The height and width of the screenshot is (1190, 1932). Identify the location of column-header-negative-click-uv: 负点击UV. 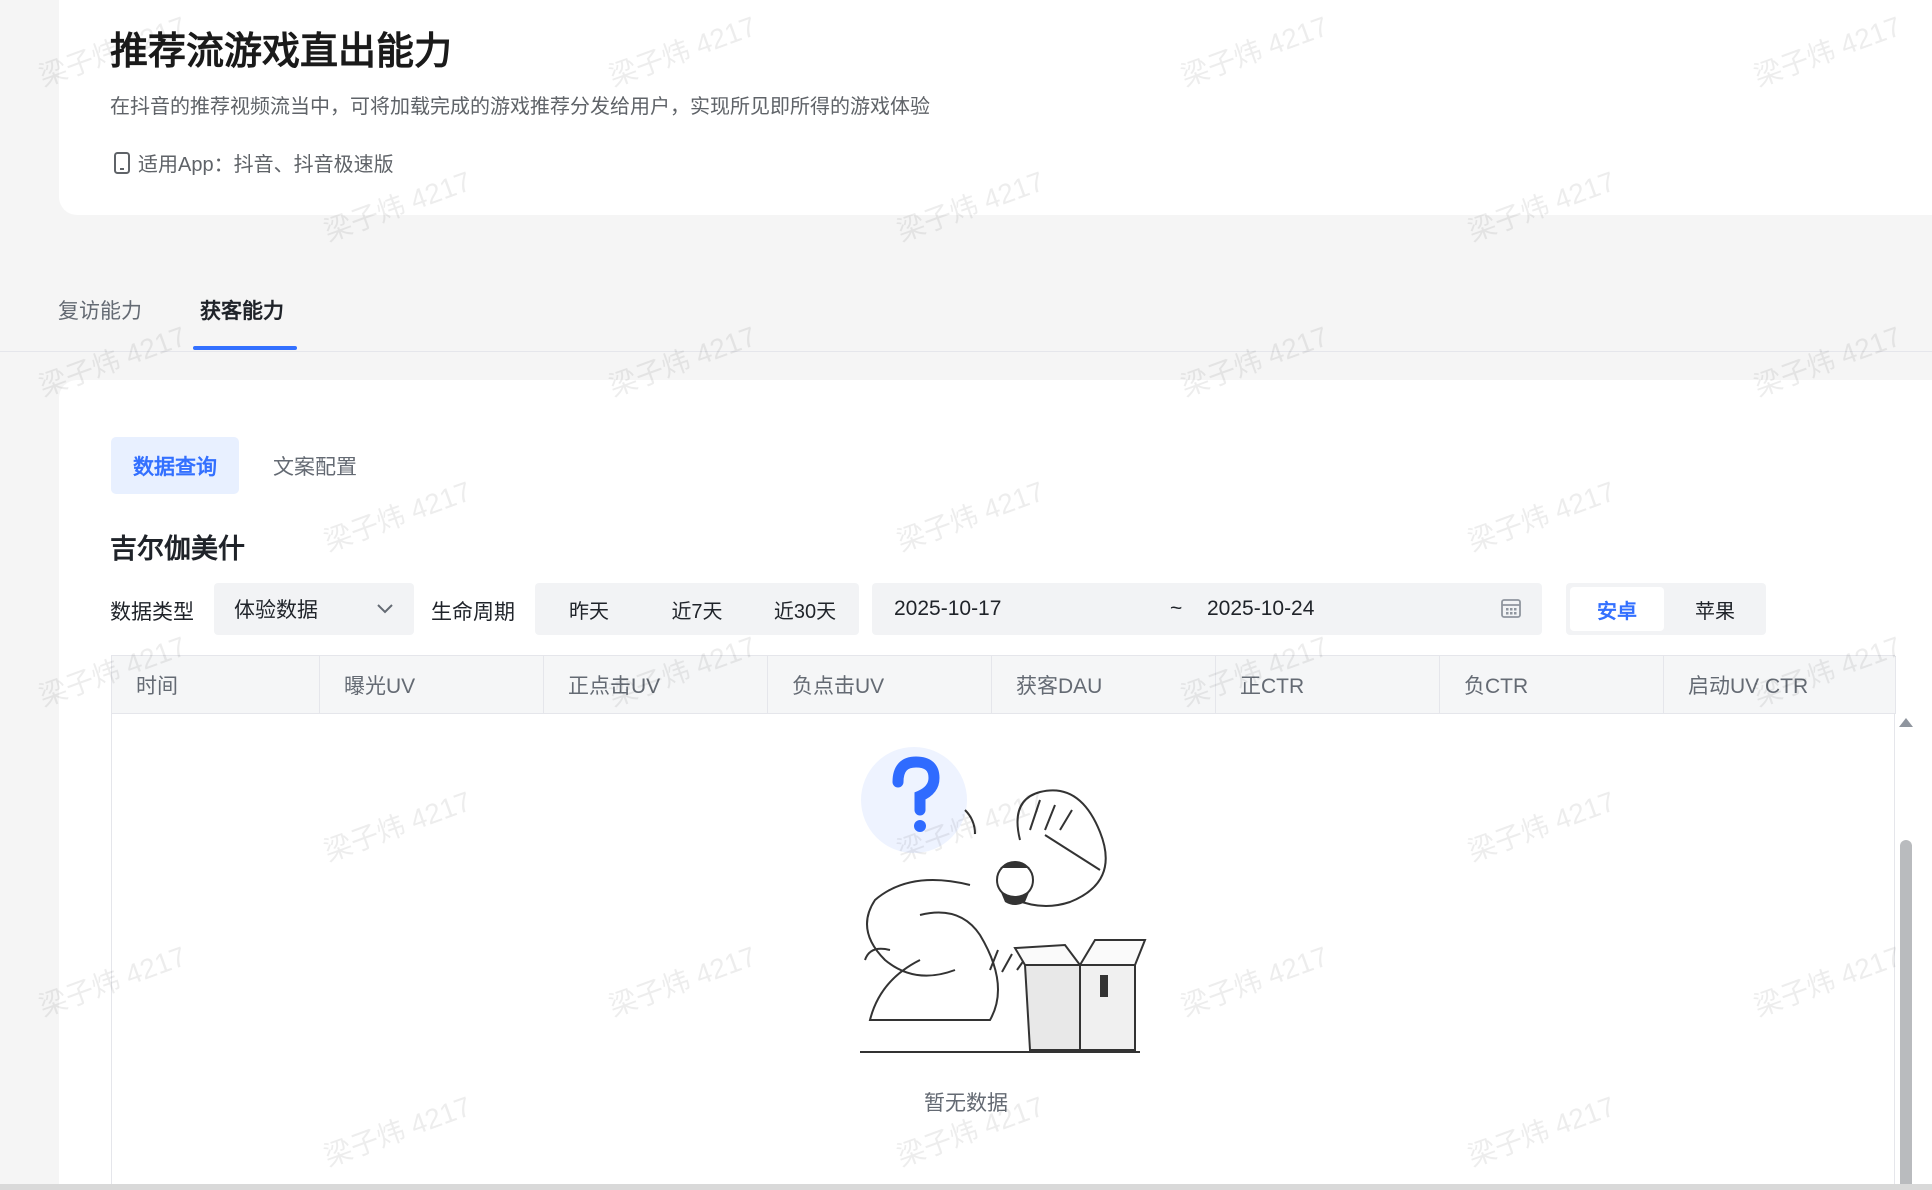
(880, 684).